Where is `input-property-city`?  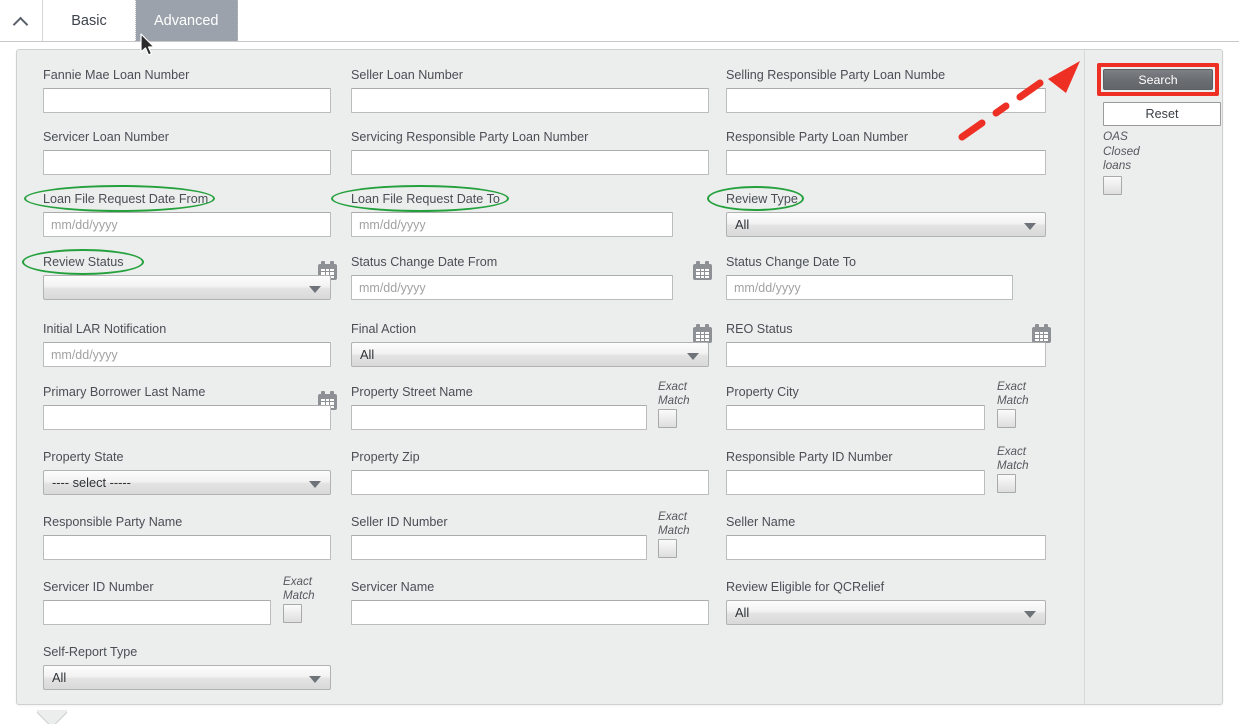 input-property-city is located at coordinates (855, 417).